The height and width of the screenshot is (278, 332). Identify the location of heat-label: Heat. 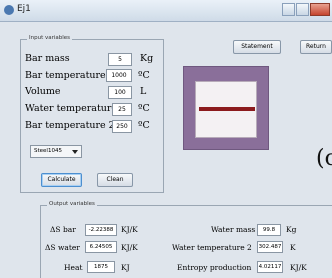
(73, 267).